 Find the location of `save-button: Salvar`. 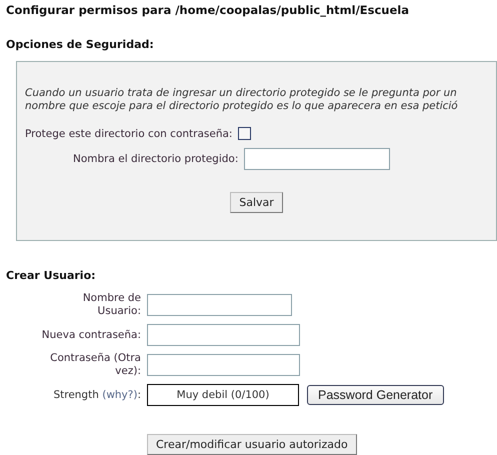

save-button: Salvar is located at coordinates (256, 202).